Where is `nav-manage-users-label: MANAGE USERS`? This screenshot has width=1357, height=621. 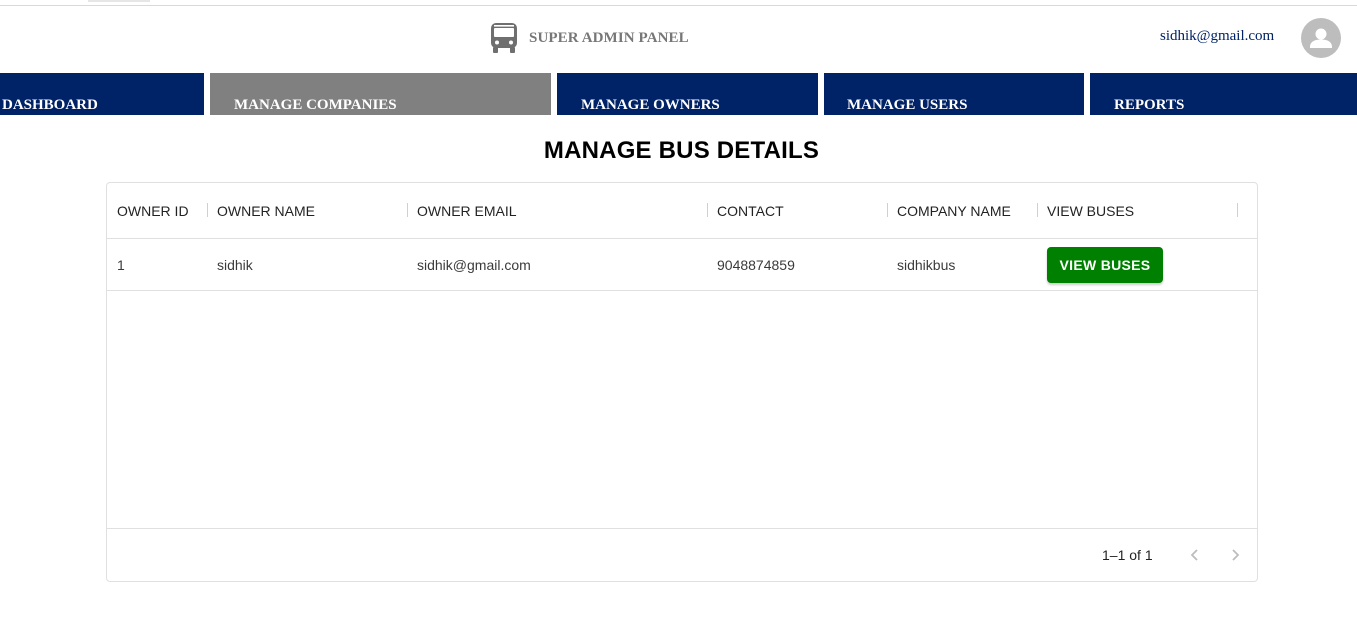
nav-manage-users-label: MANAGE USERS is located at coordinates (907, 105).